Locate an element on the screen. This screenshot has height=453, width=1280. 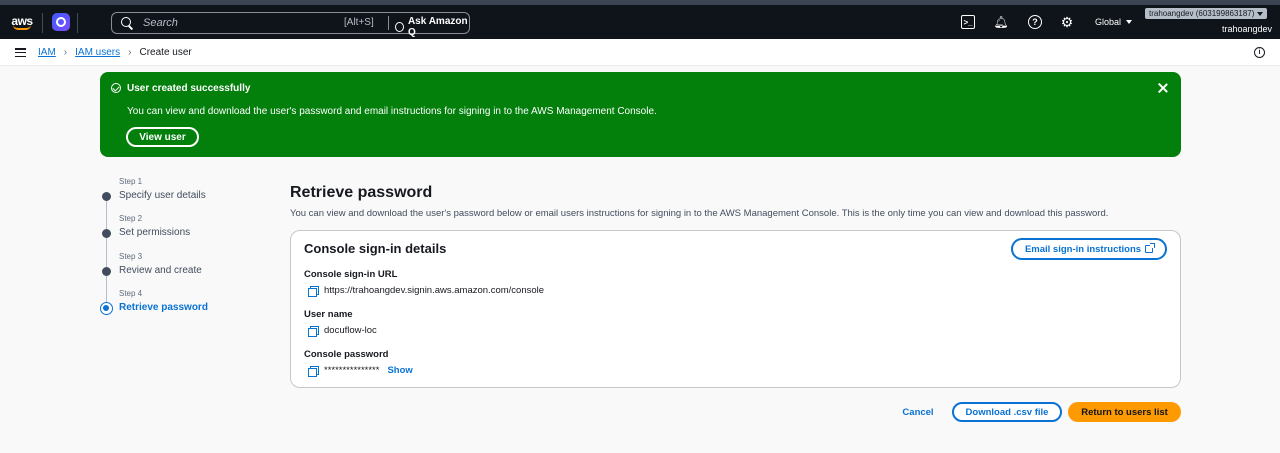
page-title: Retrieve password is located at coordinates (361, 192).